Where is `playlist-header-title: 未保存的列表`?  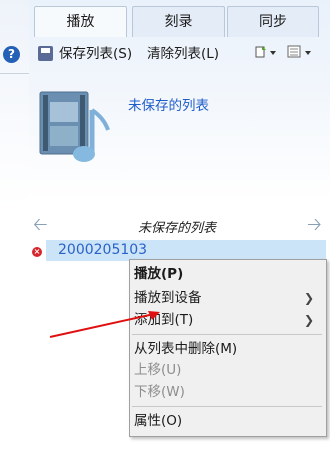
playlist-header-title: 未保存的列表 is located at coordinates (168, 106).